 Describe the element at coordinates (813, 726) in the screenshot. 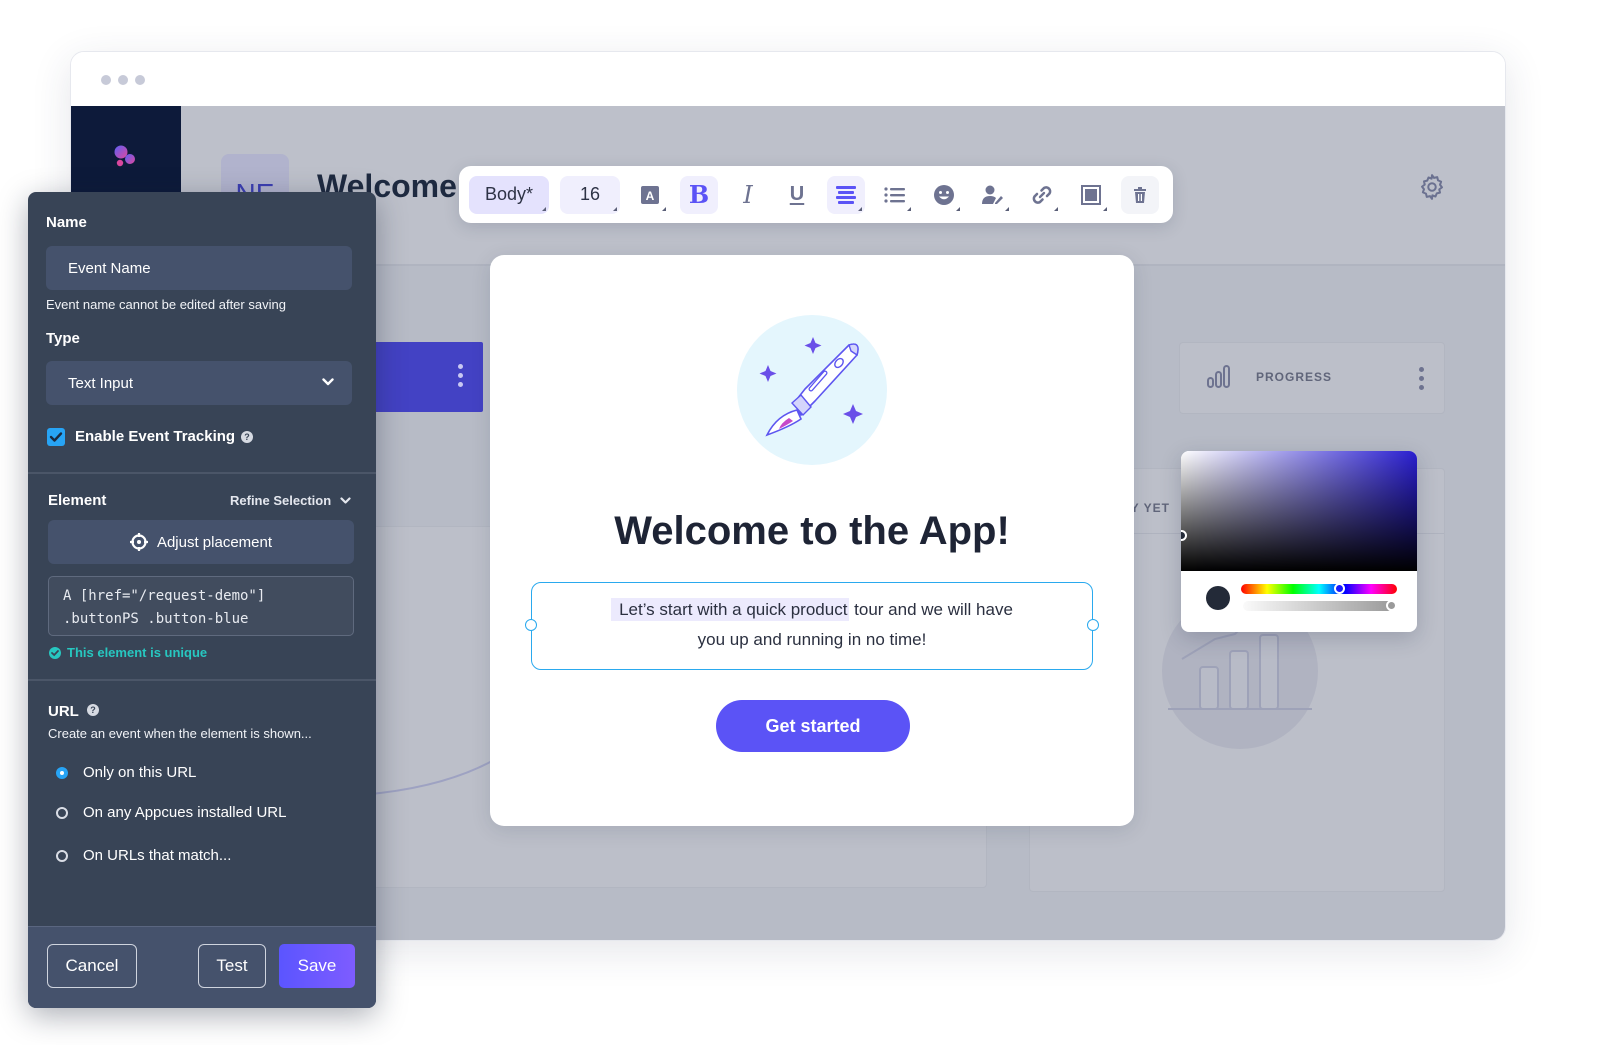

I see `get-started-button: Get started` at that location.